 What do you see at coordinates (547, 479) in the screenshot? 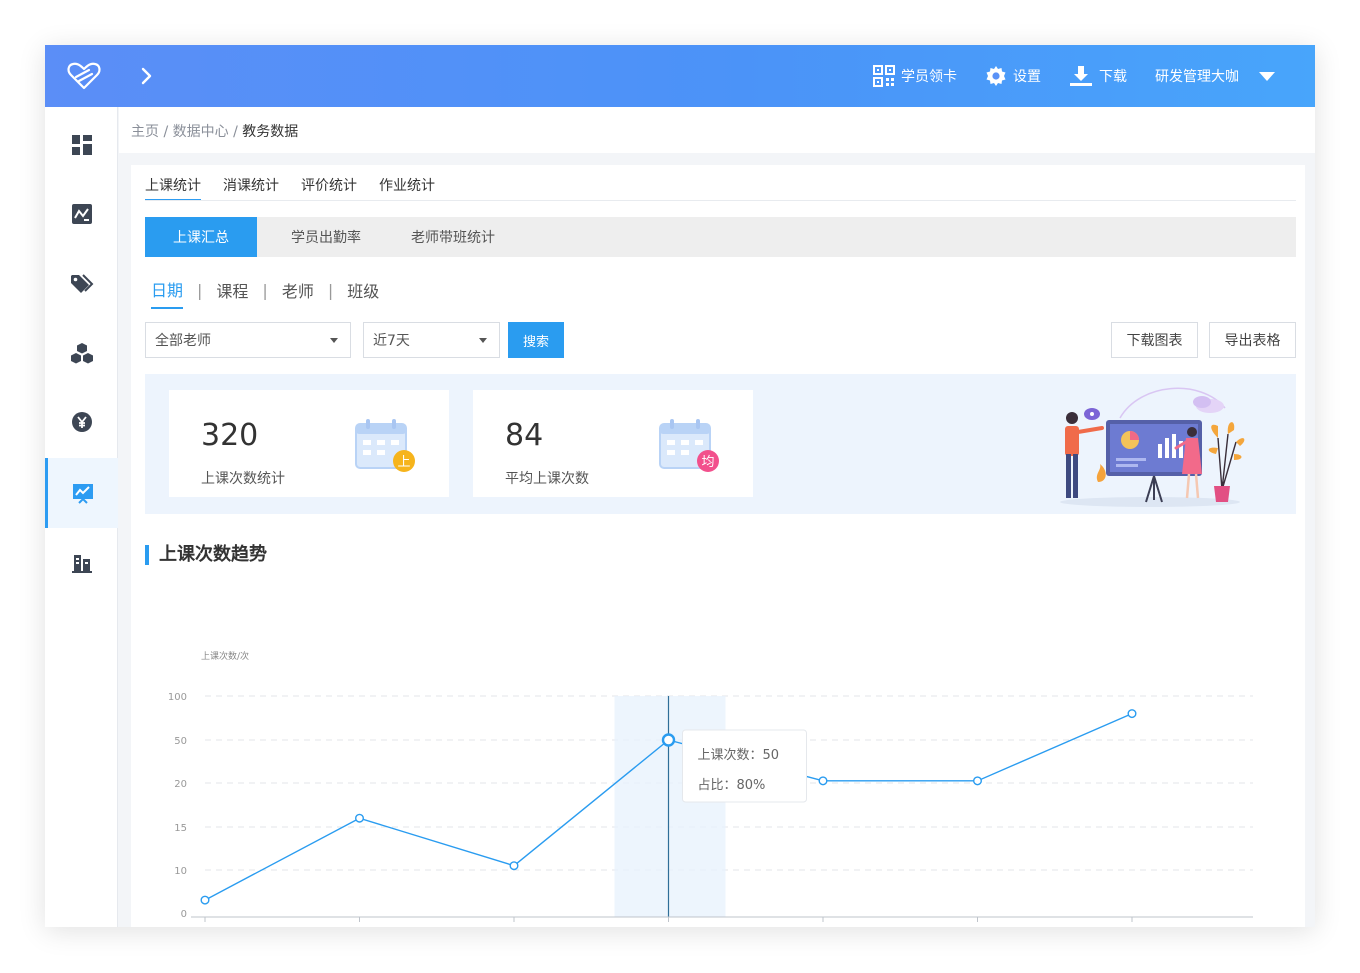
I see `stat-label: 平均上课次数` at bounding box center [547, 479].